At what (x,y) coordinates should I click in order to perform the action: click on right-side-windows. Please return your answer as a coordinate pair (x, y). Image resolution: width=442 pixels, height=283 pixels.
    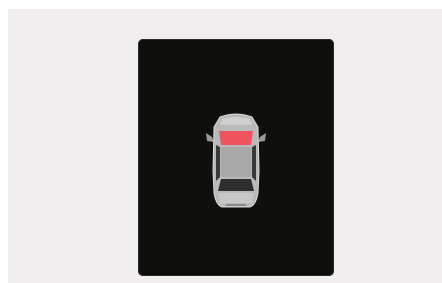
    Looking at the image, I should click on (254, 163).